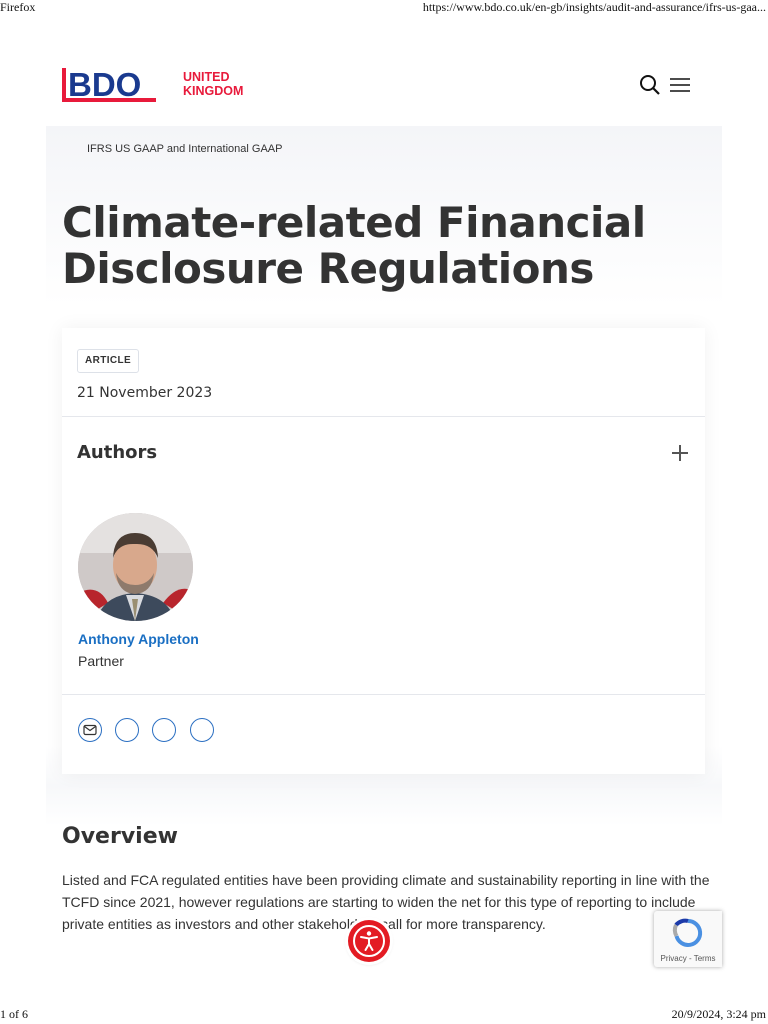 This screenshot has height=1024, width=768. What do you see at coordinates (213, 91) in the screenshot?
I see `country-line-2: KINGDOM` at bounding box center [213, 91].